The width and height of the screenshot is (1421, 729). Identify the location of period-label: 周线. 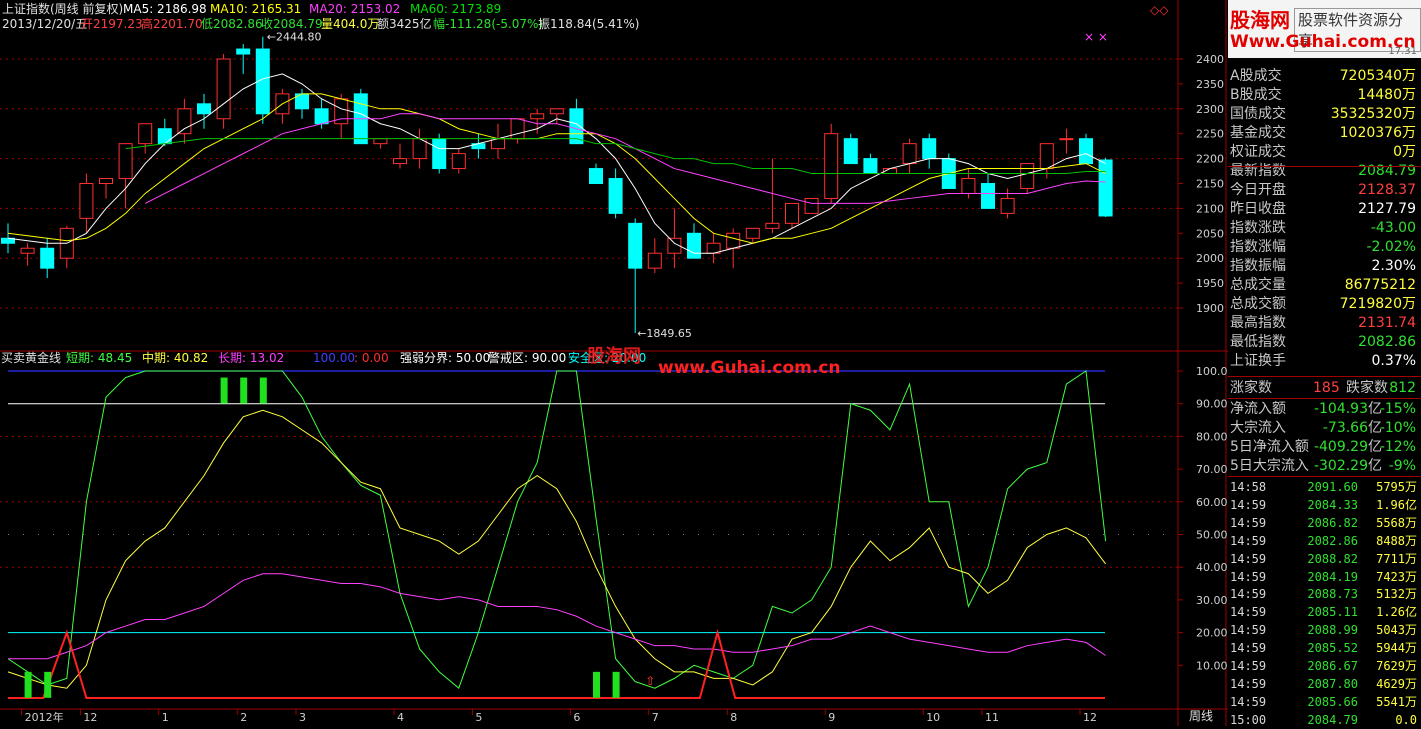
(1201, 716).